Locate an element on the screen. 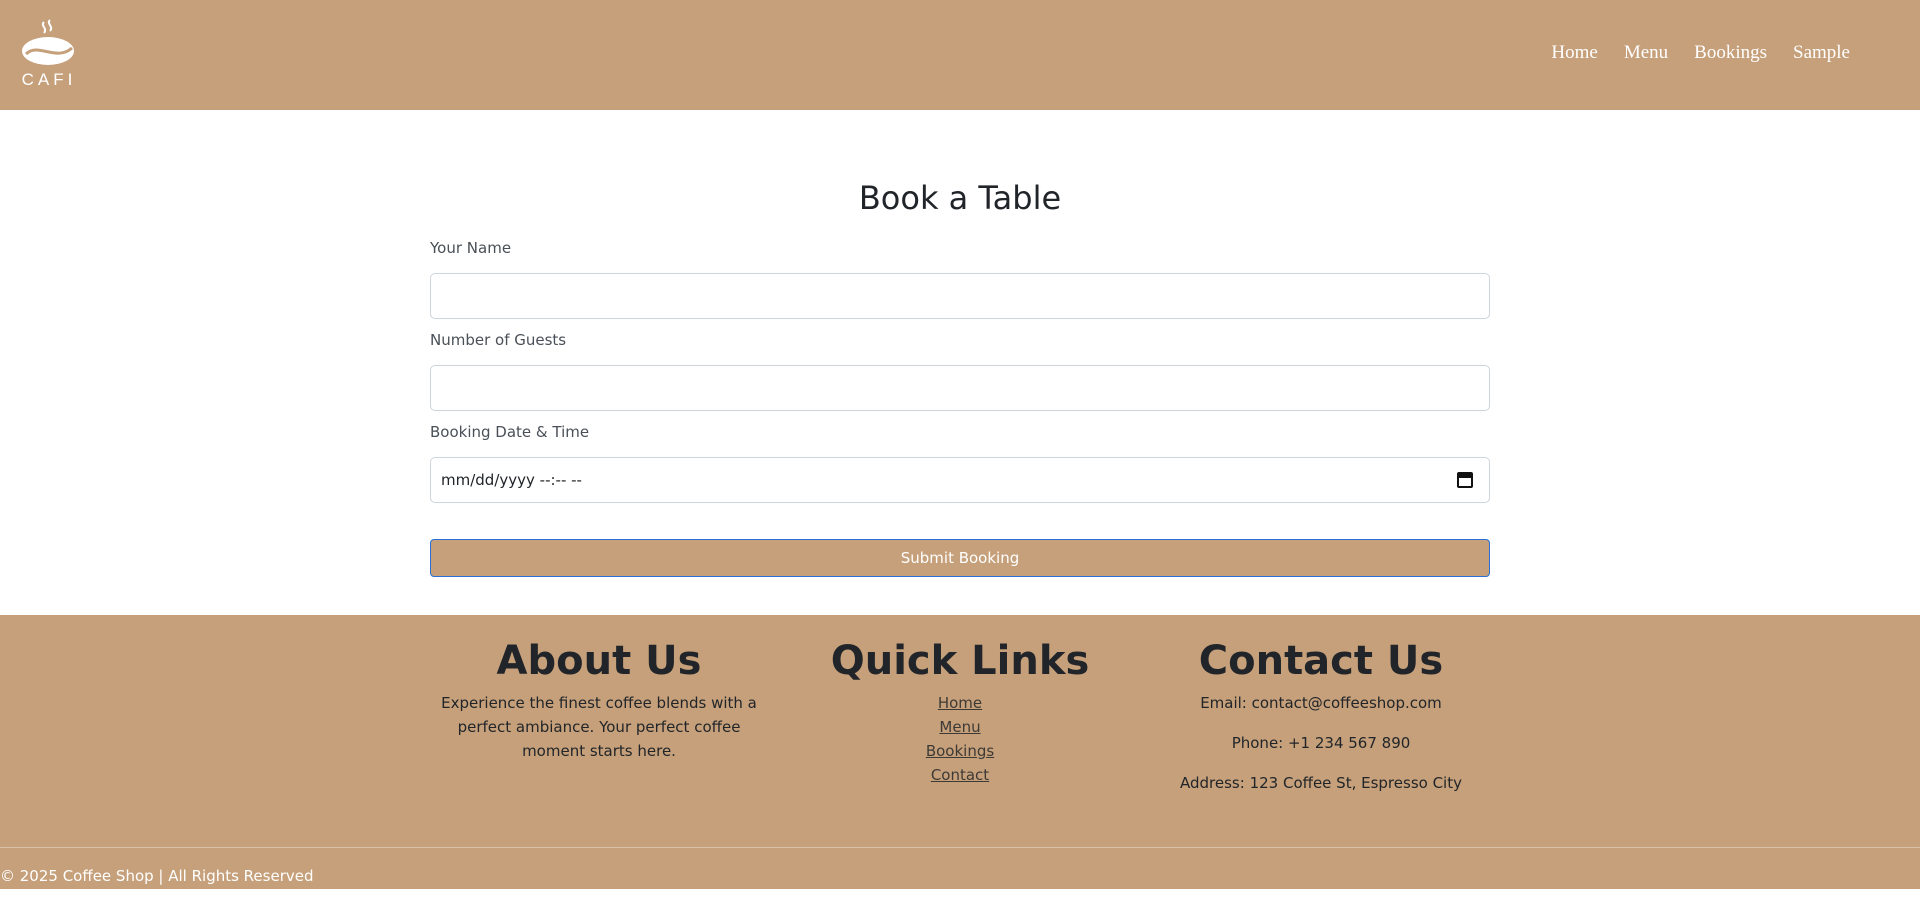  footer-divider is located at coordinates (960, 847).